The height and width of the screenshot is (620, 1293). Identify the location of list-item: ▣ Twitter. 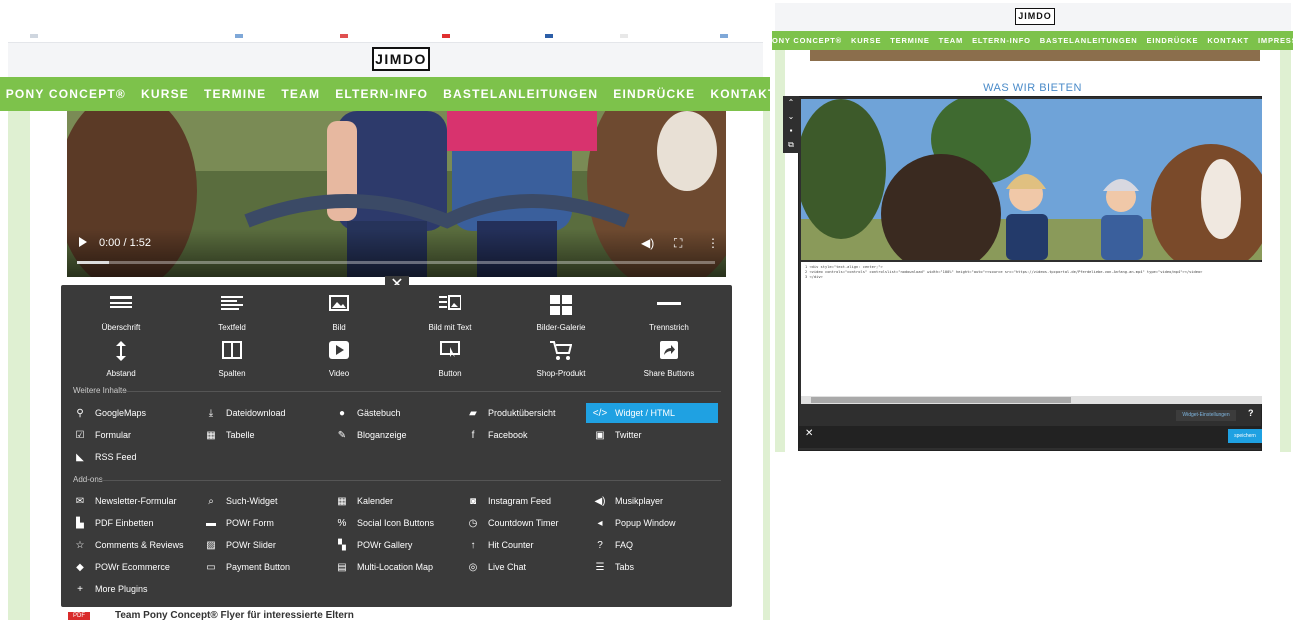
(658, 435).